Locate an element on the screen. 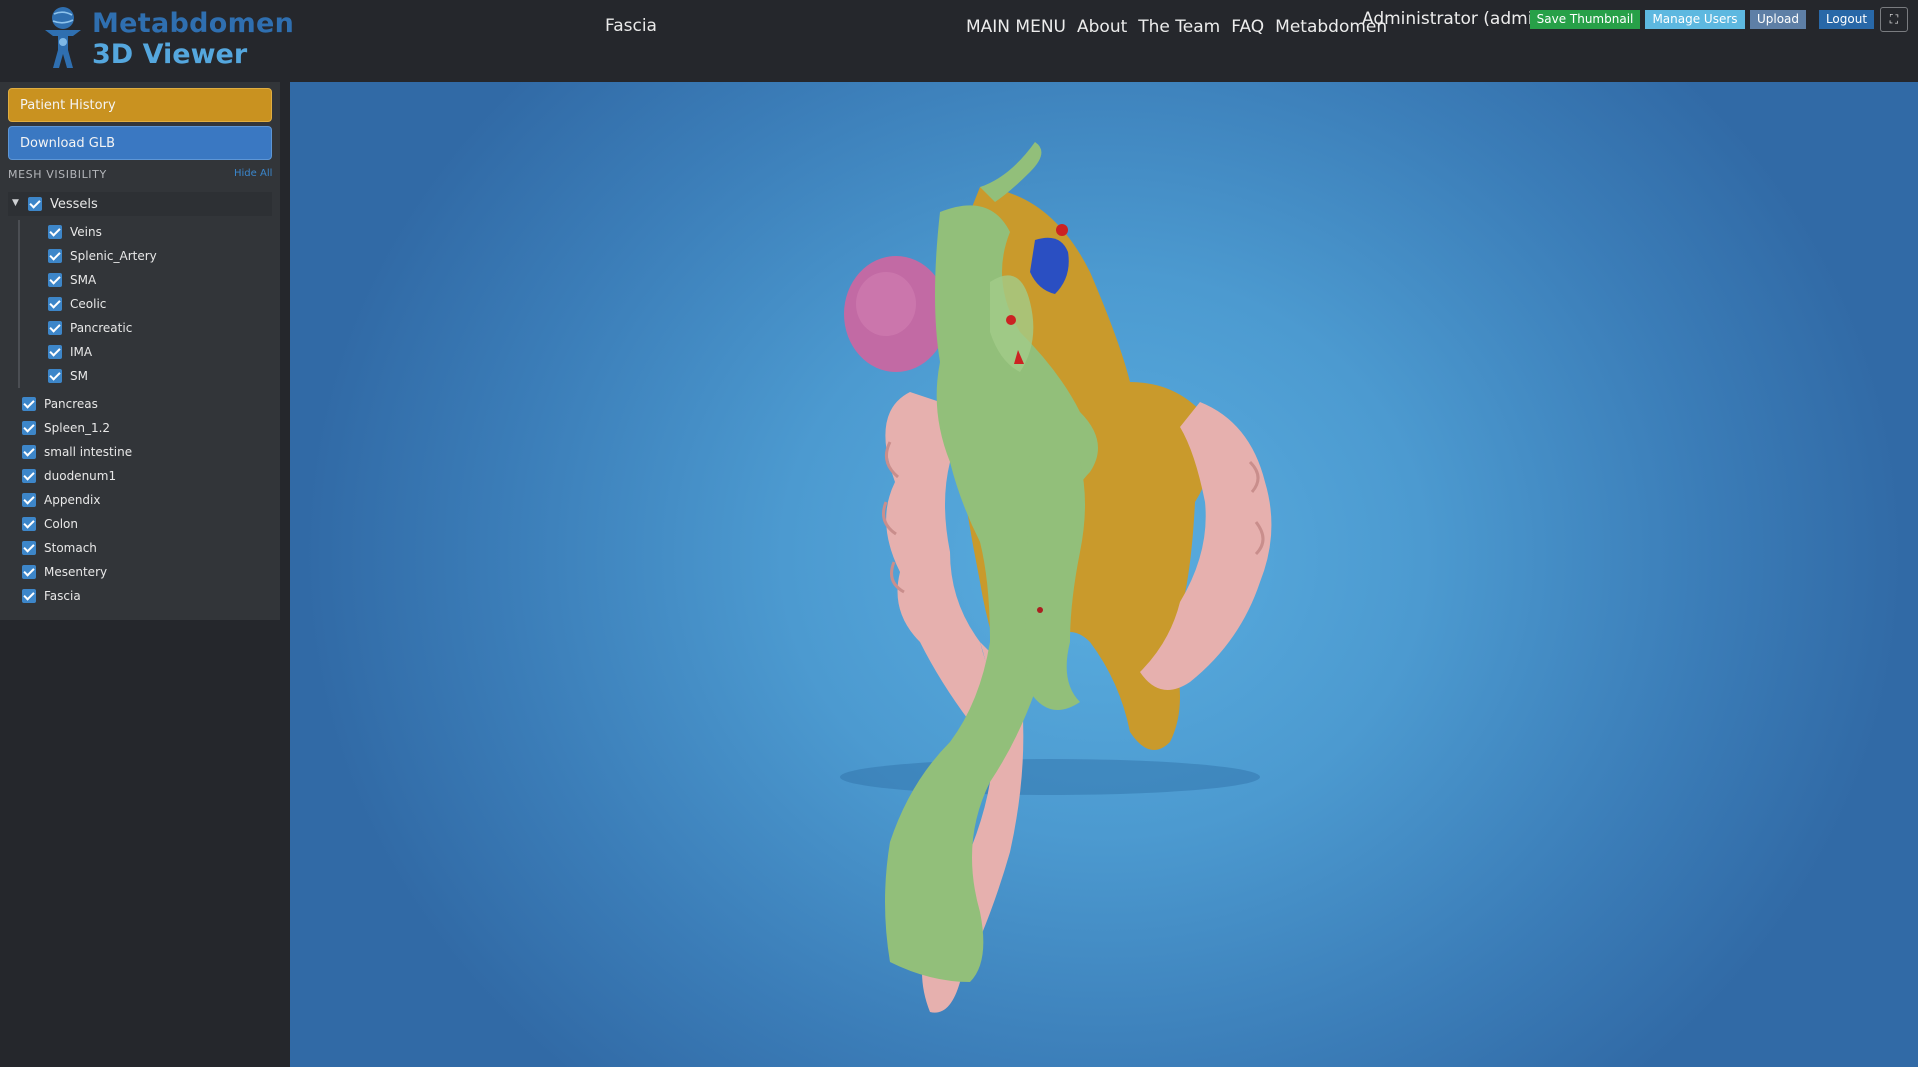 The width and height of the screenshot is (1918, 1067). mesh-item-pancreatic: Pancreatic is located at coordinates (90, 328).